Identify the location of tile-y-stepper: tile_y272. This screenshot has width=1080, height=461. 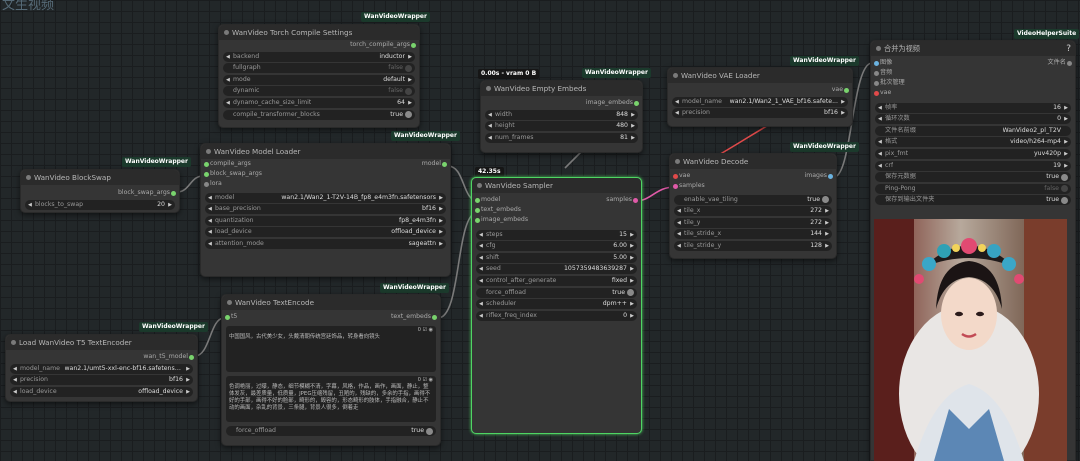
(753, 222).